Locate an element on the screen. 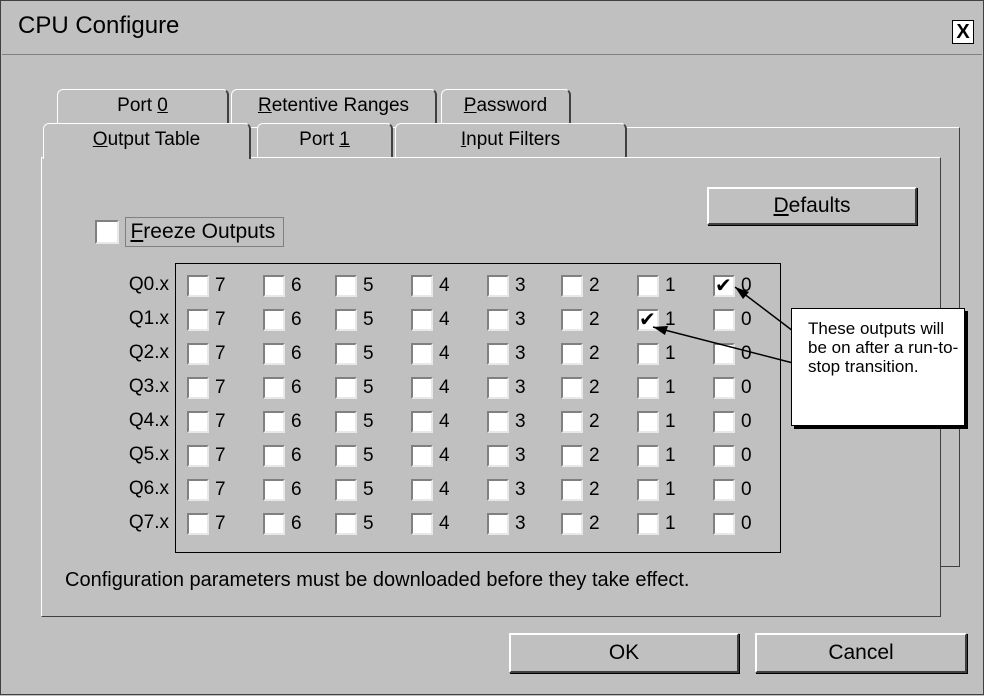 The width and height of the screenshot is (984, 696). tab-port-1: Port 1 is located at coordinates (325, 140).